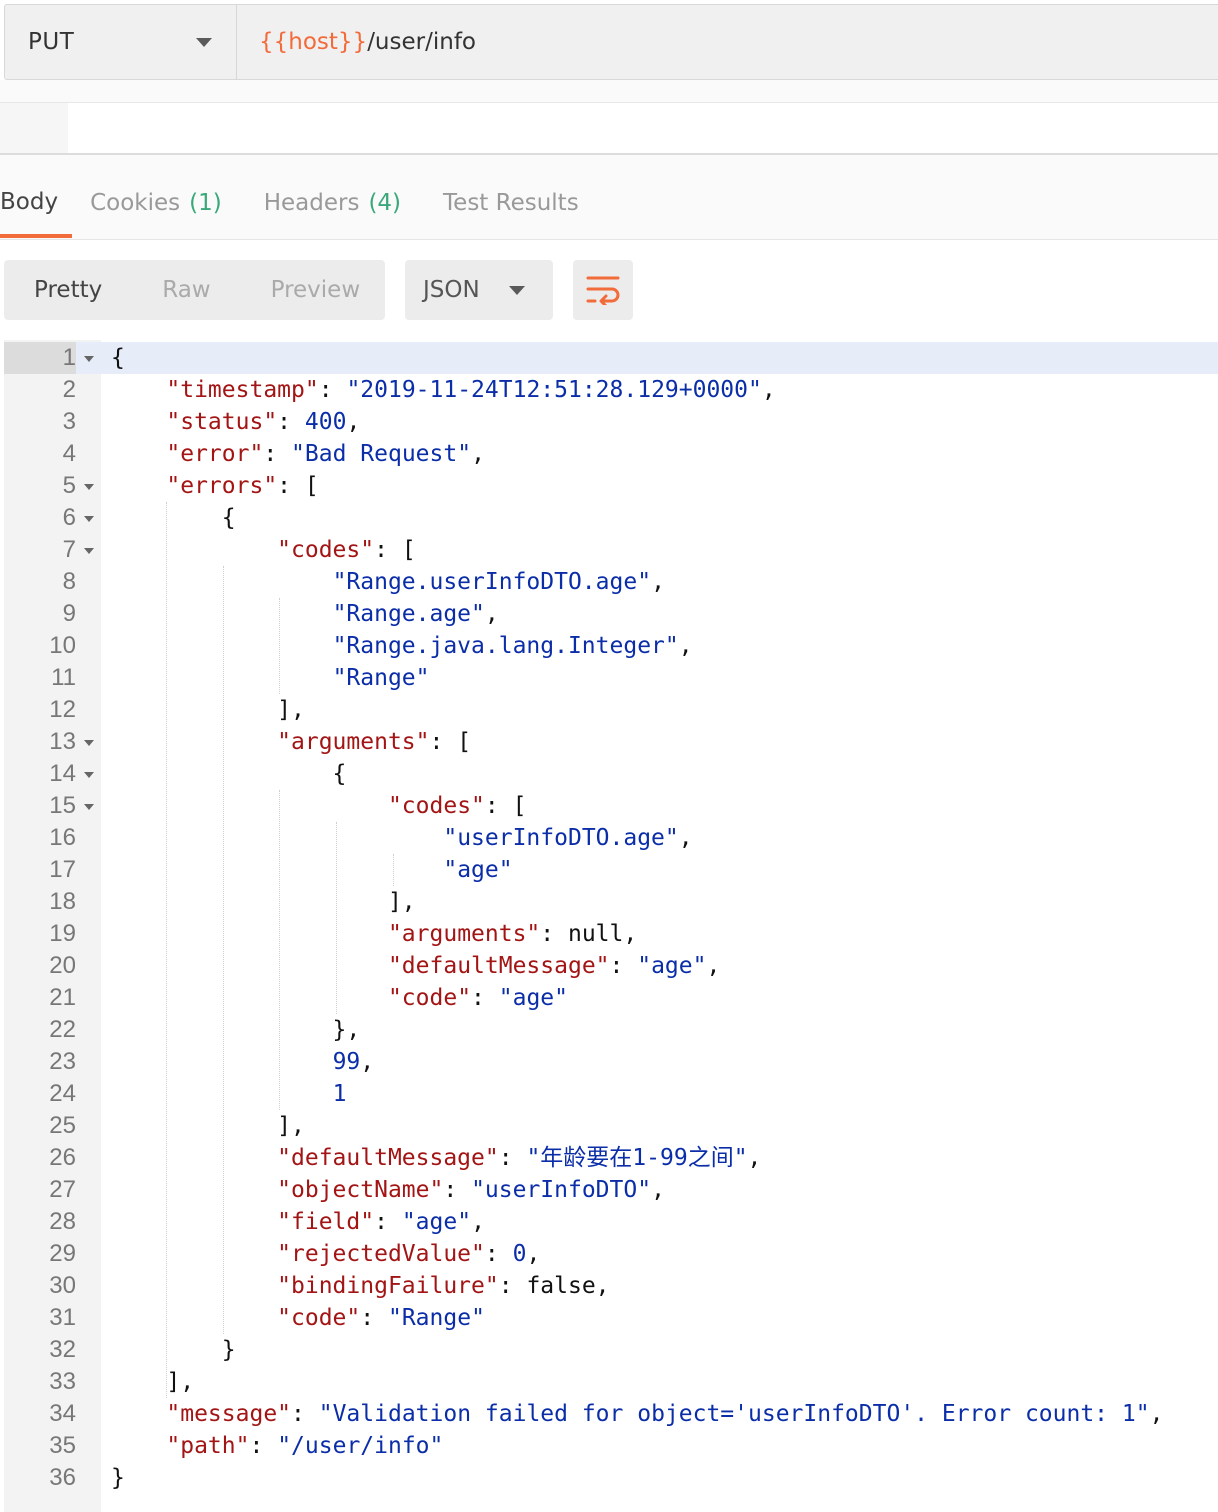 This screenshot has height=1512, width=1218. I want to click on line-number: 19, so click(62, 933).